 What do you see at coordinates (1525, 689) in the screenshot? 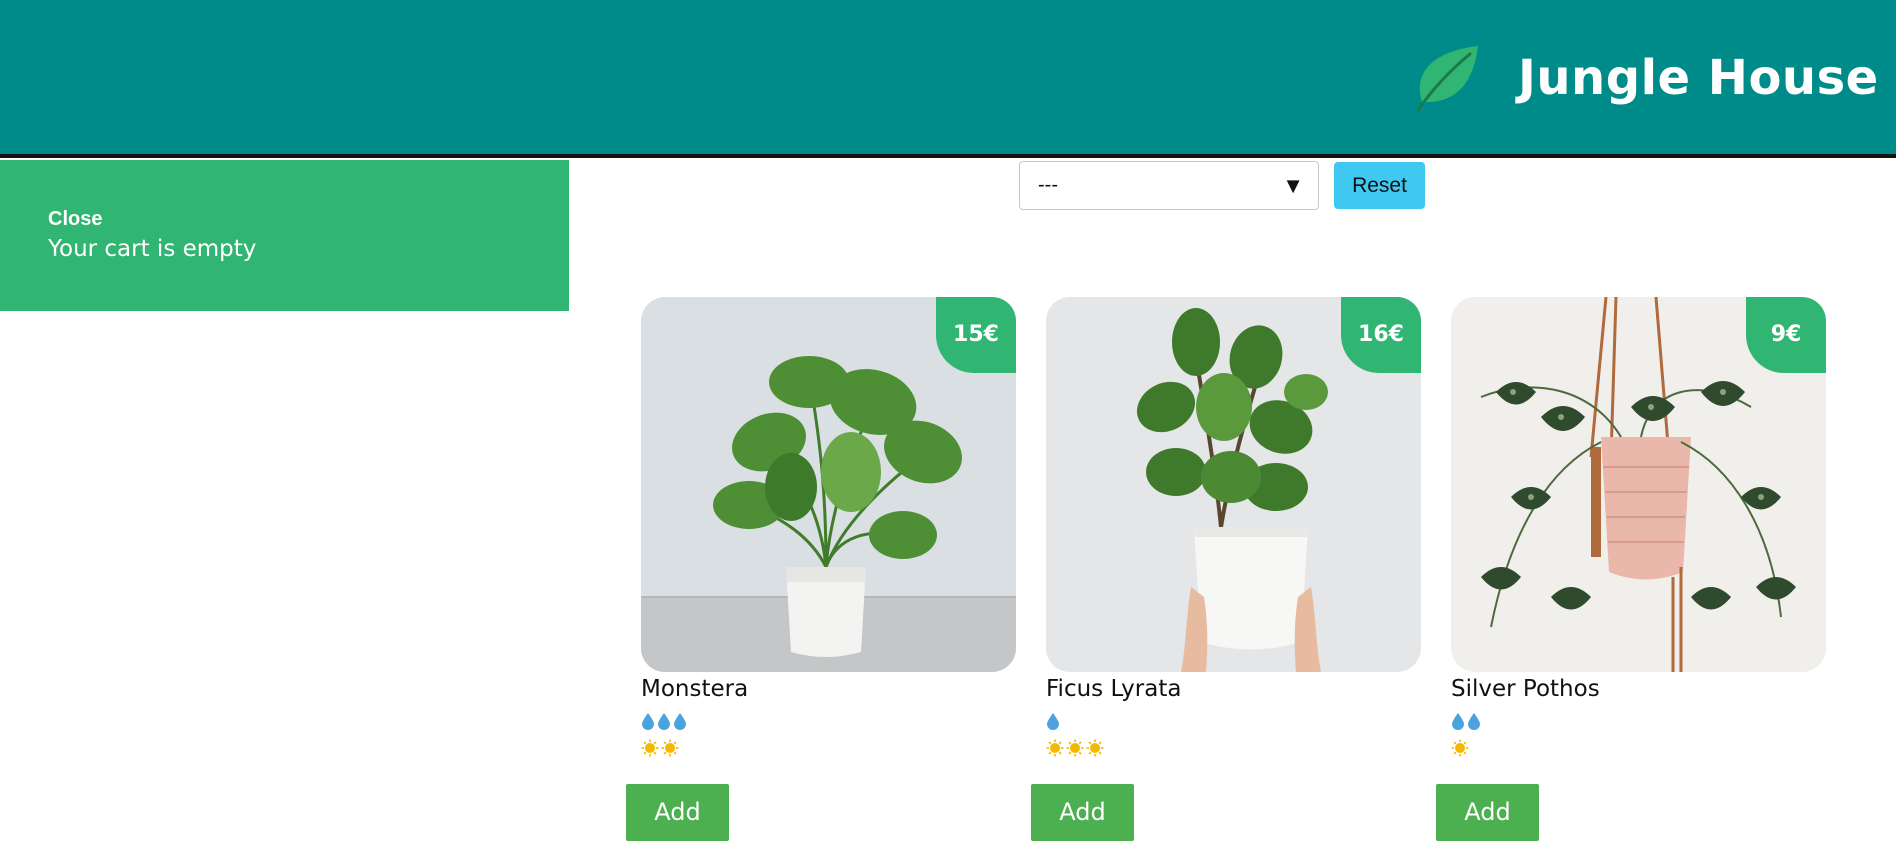
I see `product-name: Silver Pothos` at bounding box center [1525, 689].